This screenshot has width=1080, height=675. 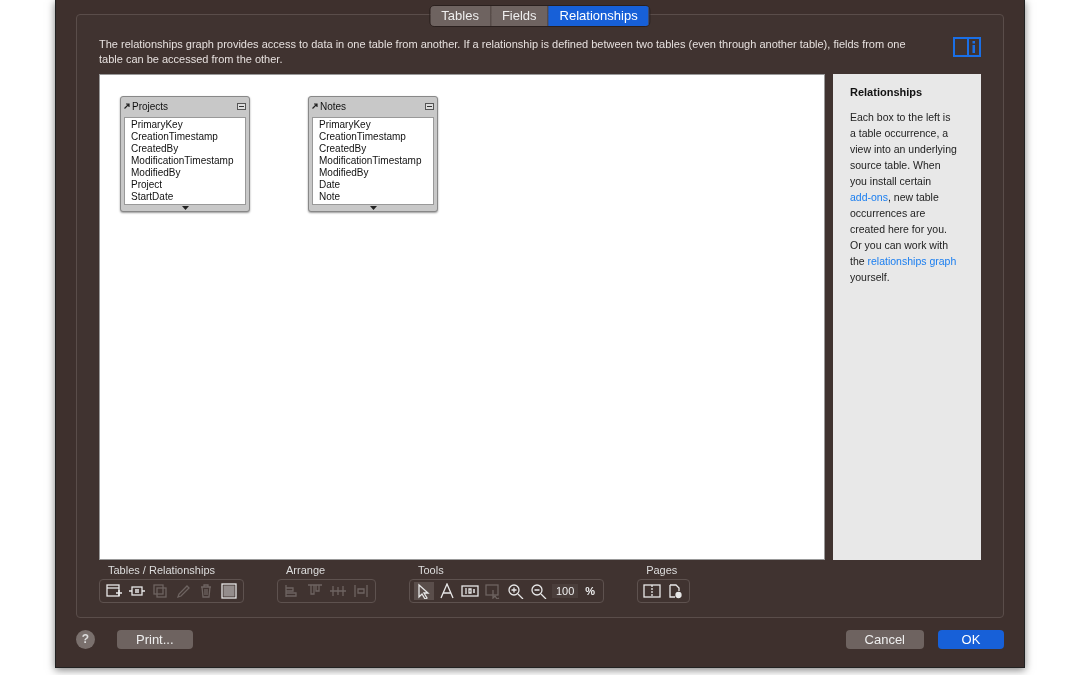 I want to click on tab: Relationships, so click(x=599, y=16).